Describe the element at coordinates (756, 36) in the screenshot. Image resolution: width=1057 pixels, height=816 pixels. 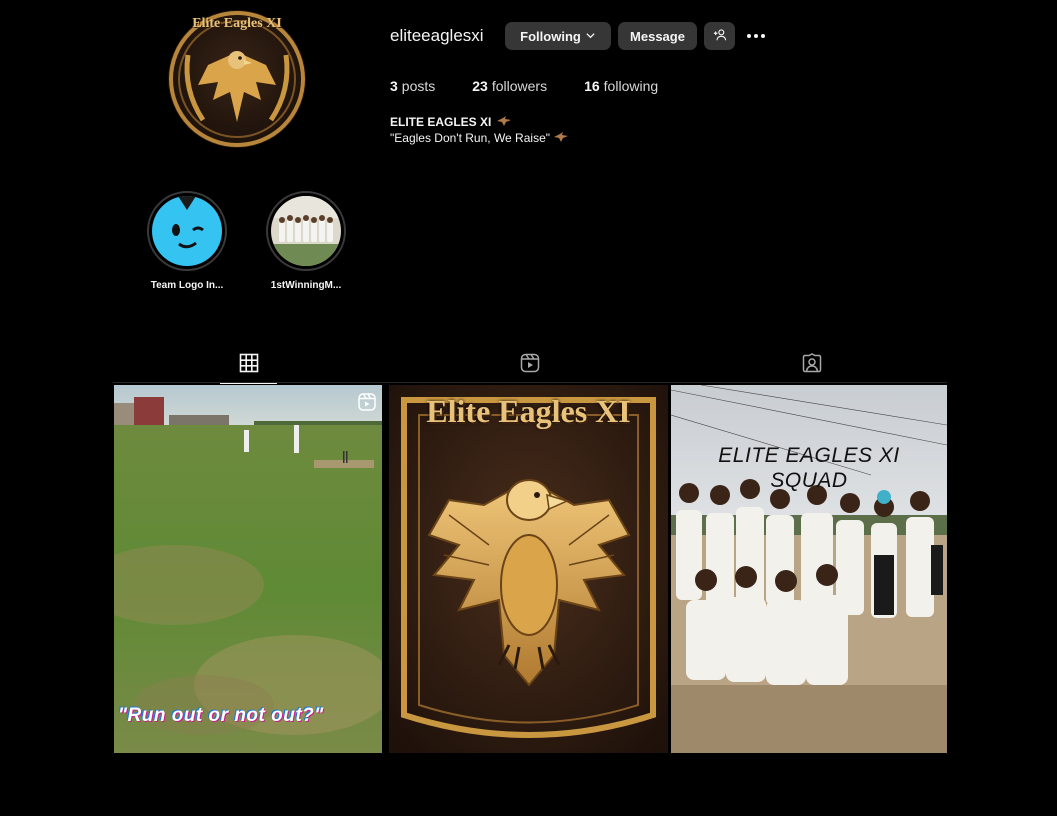
I see `more-options-icon` at that location.